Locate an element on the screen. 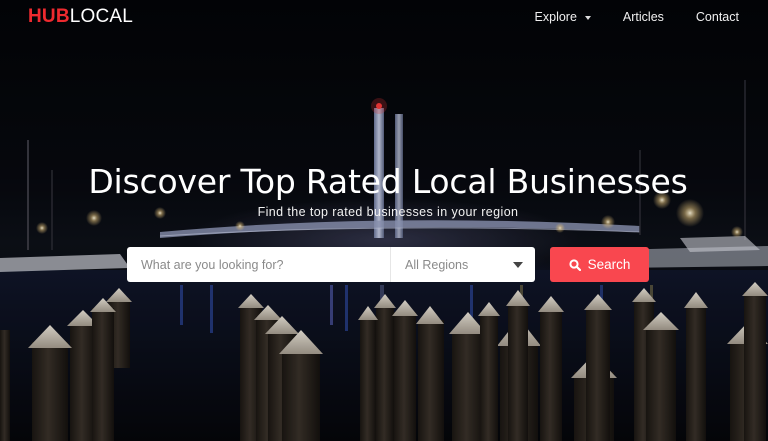 The image size is (768, 441). nav-menu: Explore Articles Contact is located at coordinates (637, 17).